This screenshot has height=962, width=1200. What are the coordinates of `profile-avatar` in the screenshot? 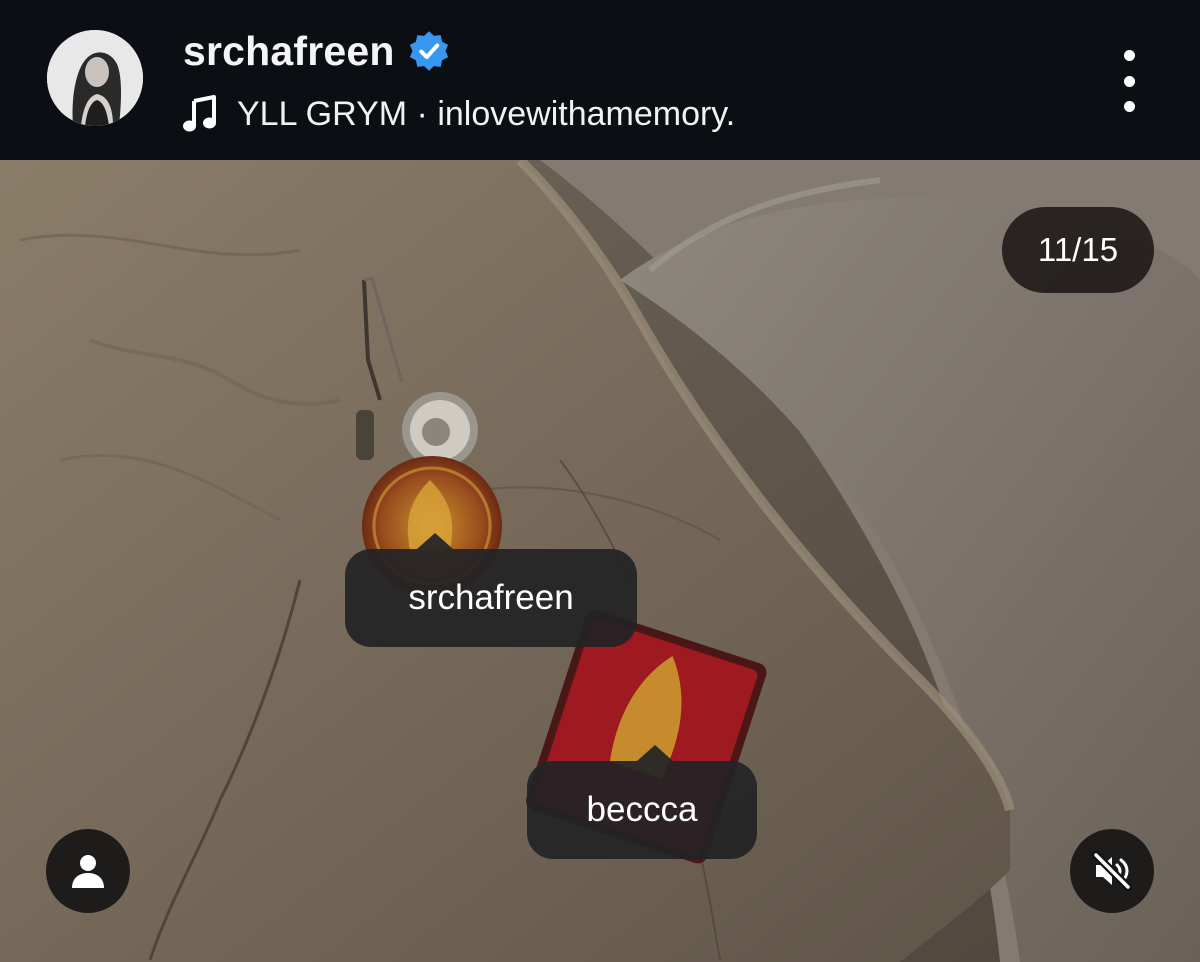 It's located at (95, 78).